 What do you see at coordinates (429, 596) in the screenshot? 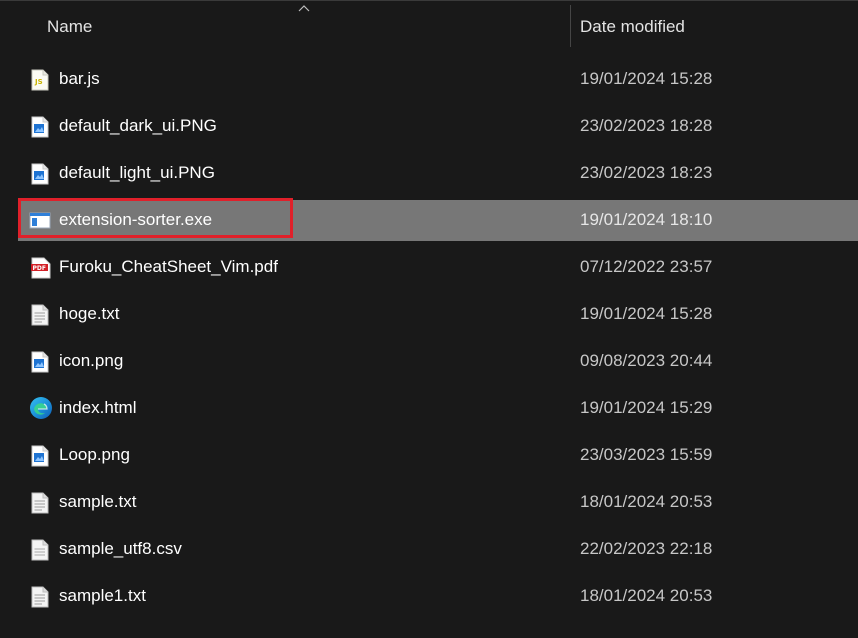
I see `file-row: sample1.txt 18/01/2024 20:53` at bounding box center [429, 596].